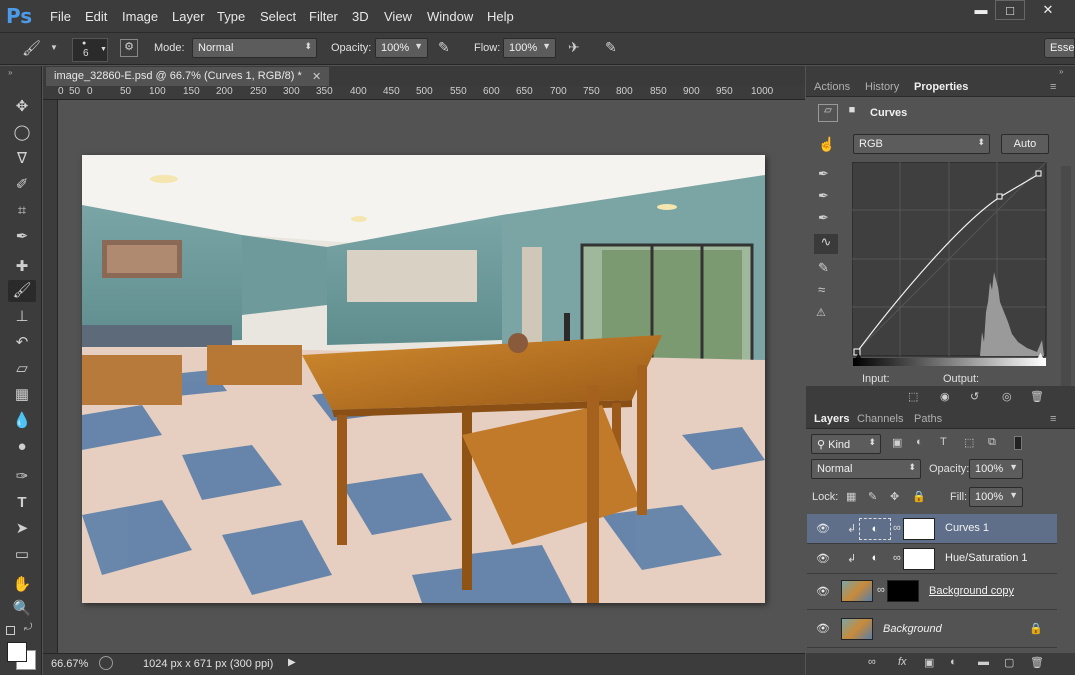  What do you see at coordinates (188, 16) in the screenshot?
I see `menu-layer: Layer` at bounding box center [188, 16].